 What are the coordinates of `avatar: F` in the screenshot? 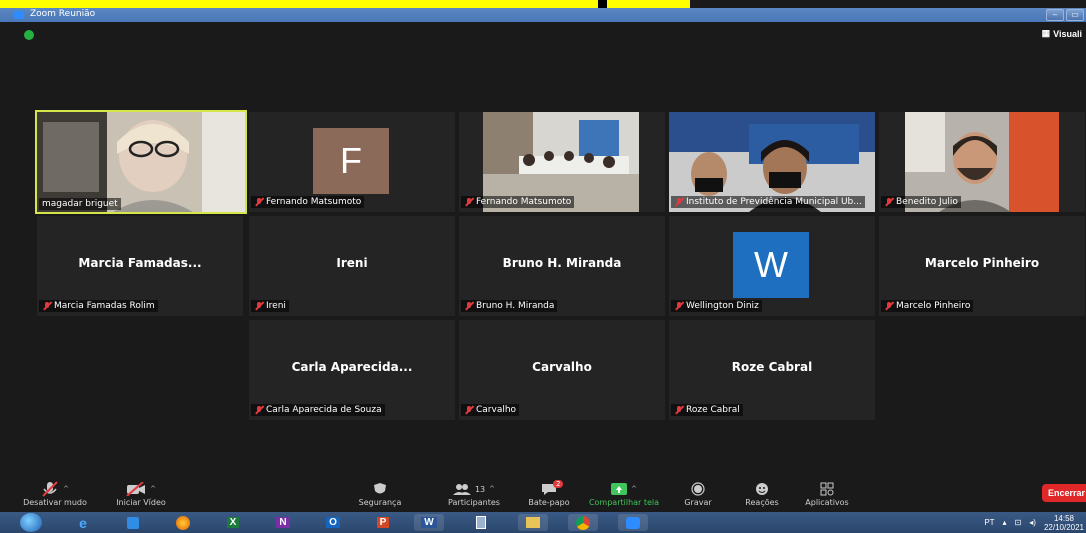 It's located at (351, 161).